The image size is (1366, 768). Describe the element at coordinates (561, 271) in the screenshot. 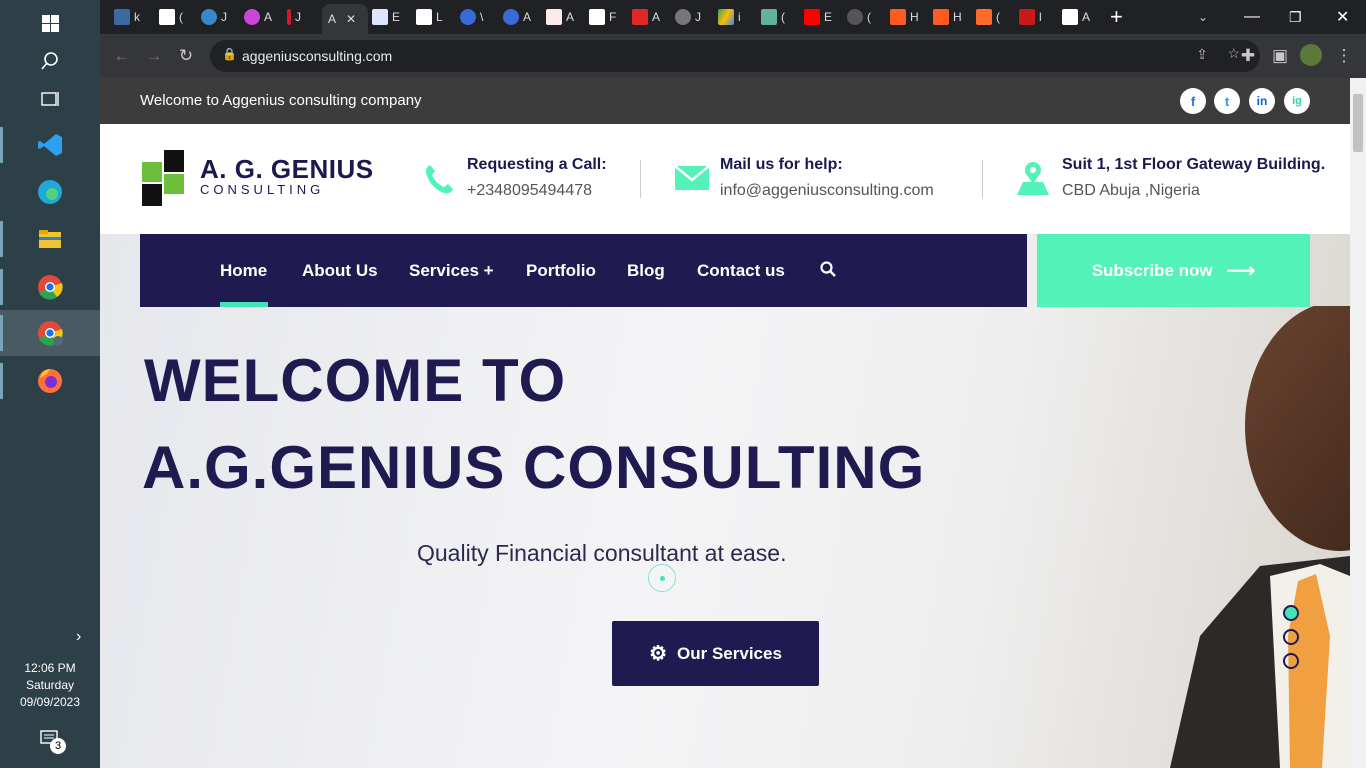

I see `nav-portfolio: Portfolio` at that location.